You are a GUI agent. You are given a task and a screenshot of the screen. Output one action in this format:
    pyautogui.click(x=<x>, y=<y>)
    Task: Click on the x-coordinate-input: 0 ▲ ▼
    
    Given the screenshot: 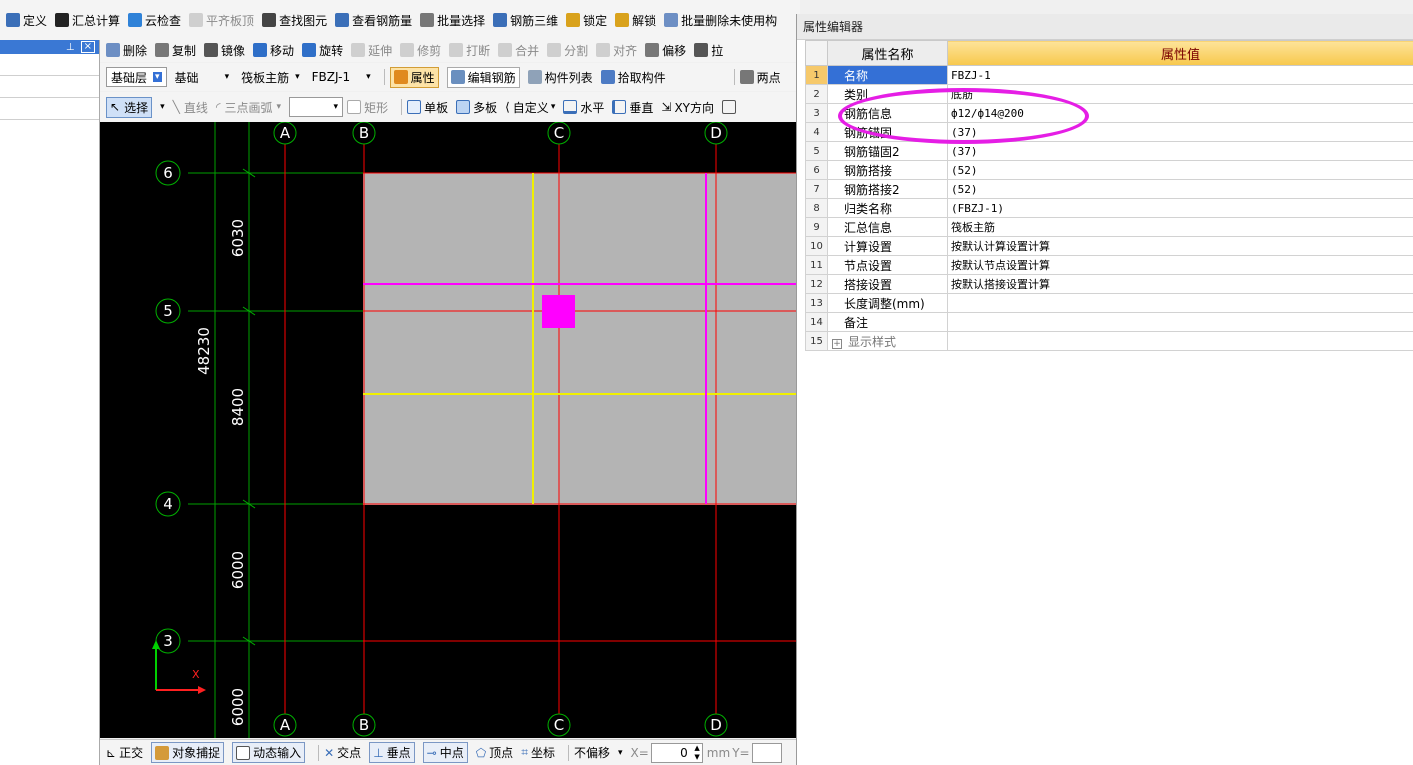 What is the action you would take?
    pyautogui.click(x=676, y=752)
    